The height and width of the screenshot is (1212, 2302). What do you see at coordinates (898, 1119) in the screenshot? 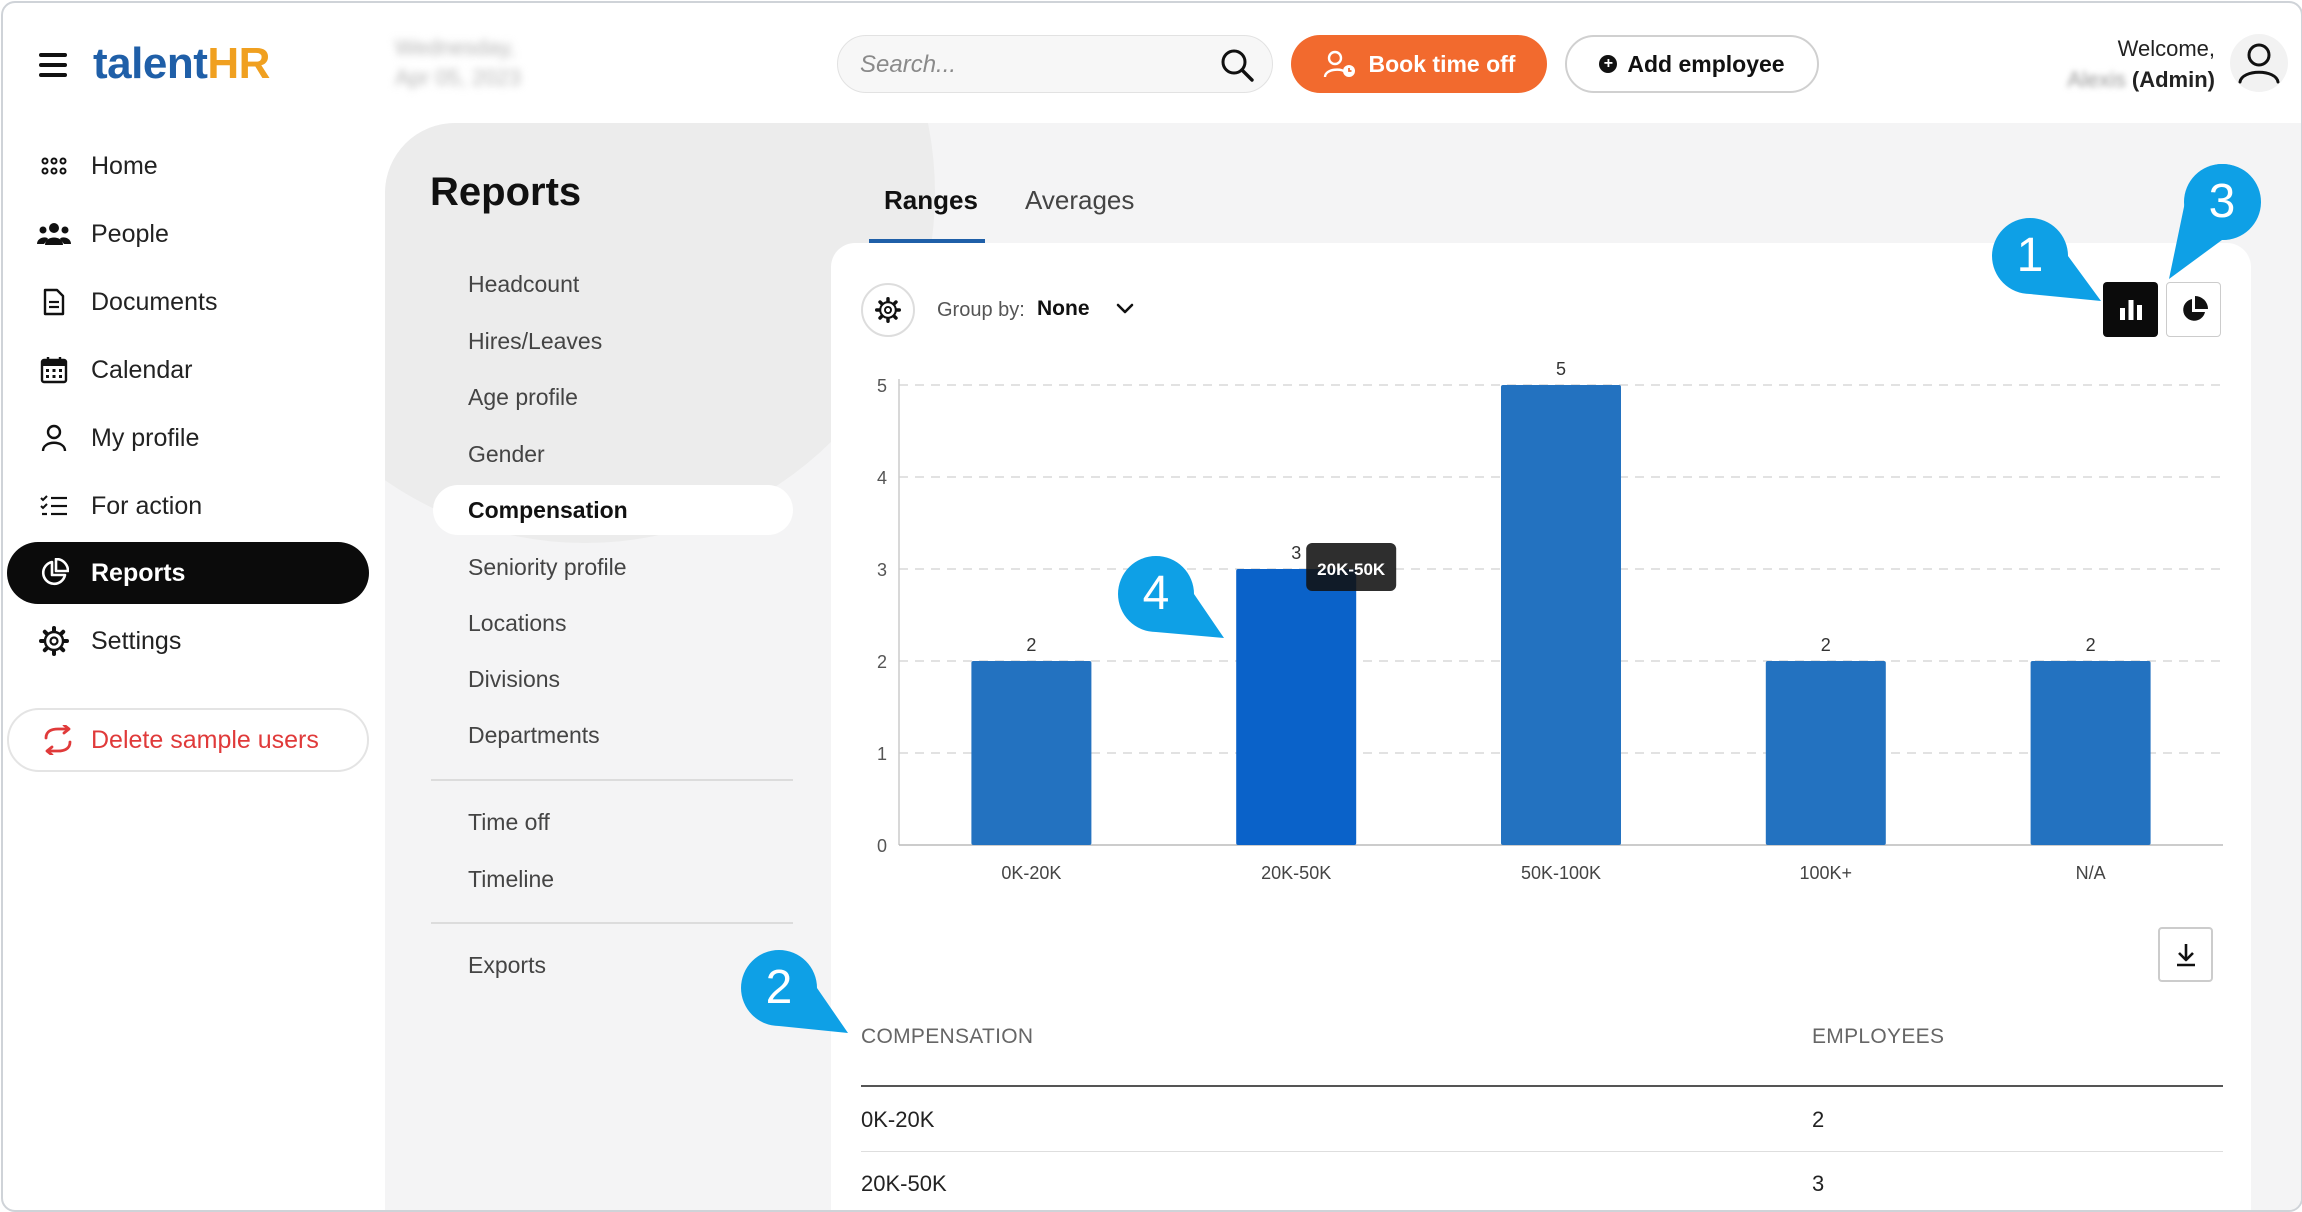
I see `table-cell-compensation: 0K-20K` at bounding box center [898, 1119].